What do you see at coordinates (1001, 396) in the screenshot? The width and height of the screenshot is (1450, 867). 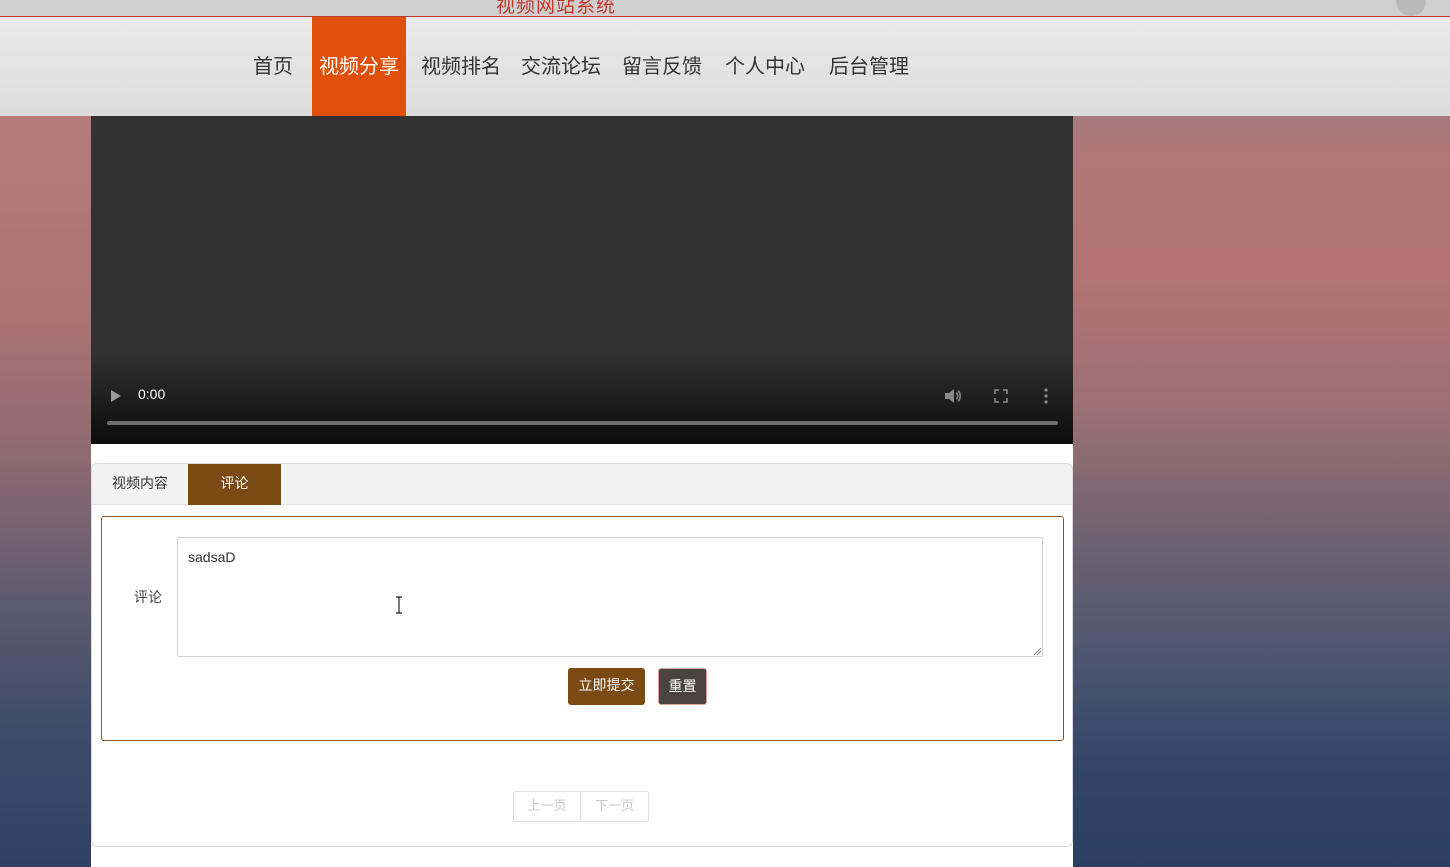 I see `fullscreen-icon` at bounding box center [1001, 396].